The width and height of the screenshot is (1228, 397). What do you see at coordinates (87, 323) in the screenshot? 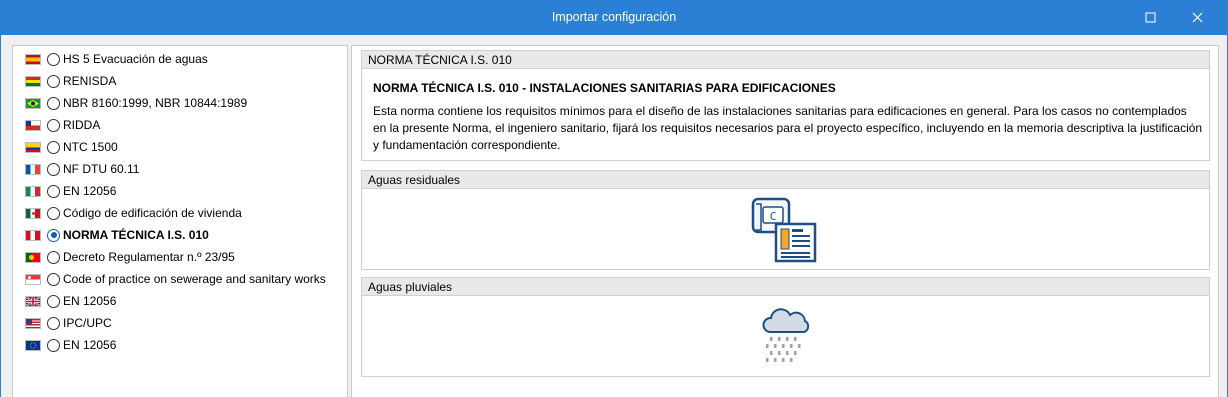
I see `option-label: IPC/UPC` at bounding box center [87, 323].